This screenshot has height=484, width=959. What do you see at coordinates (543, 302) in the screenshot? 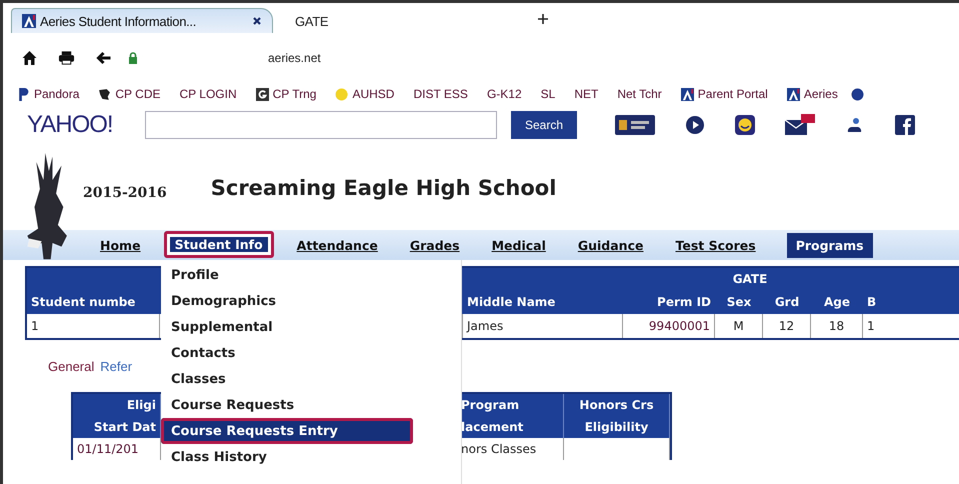
I see `column-header: Middle Name` at bounding box center [543, 302].